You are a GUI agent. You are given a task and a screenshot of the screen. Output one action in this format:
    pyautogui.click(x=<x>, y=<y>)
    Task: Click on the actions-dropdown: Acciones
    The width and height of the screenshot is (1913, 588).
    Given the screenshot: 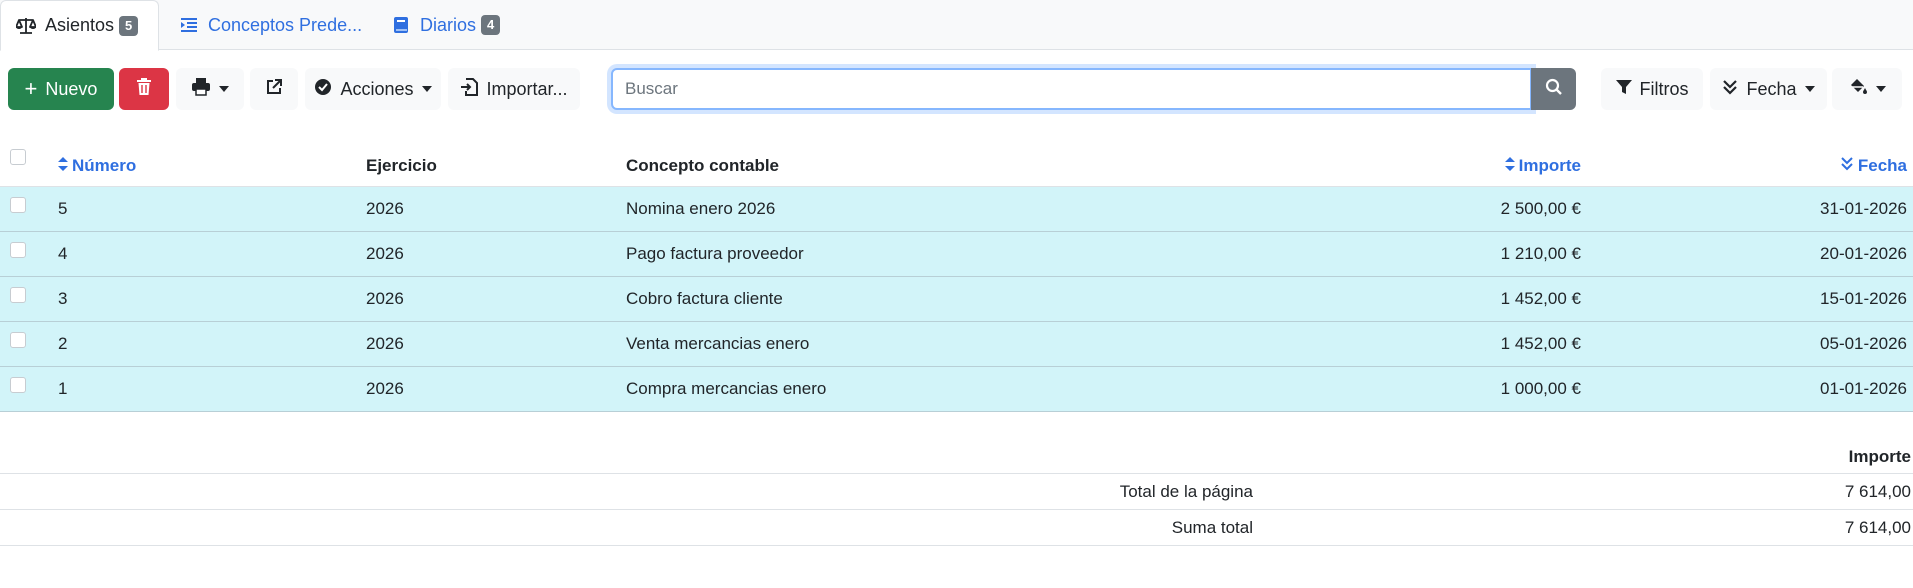 What is the action you would take?
    pyautogui.click(x=373, y=89)
    